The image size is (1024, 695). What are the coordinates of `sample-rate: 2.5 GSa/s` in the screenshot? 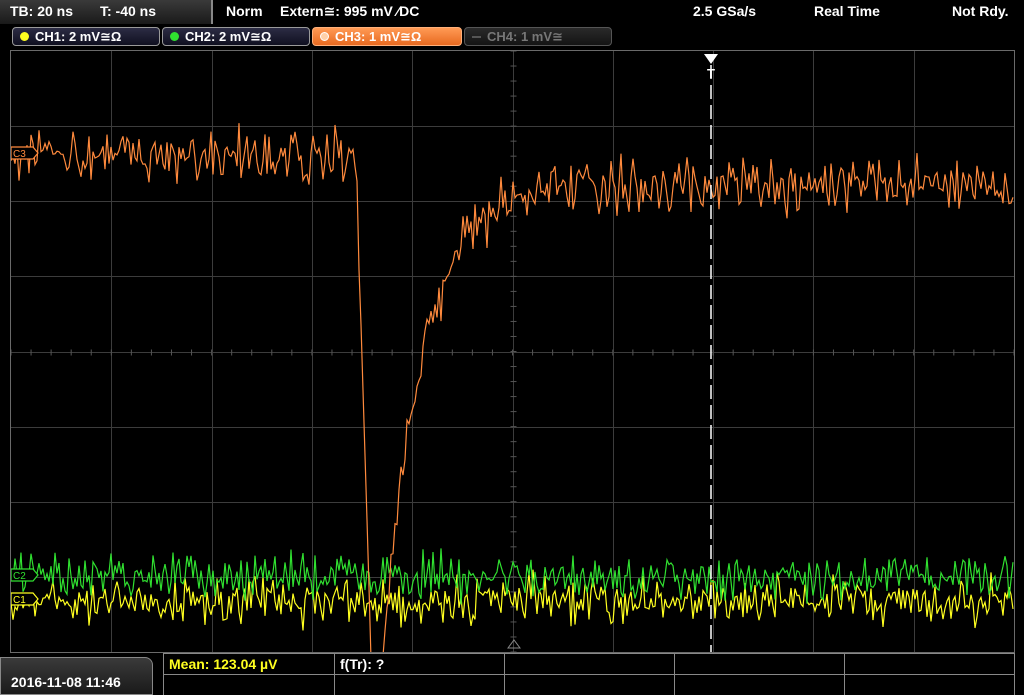 It's located at (724, 11).